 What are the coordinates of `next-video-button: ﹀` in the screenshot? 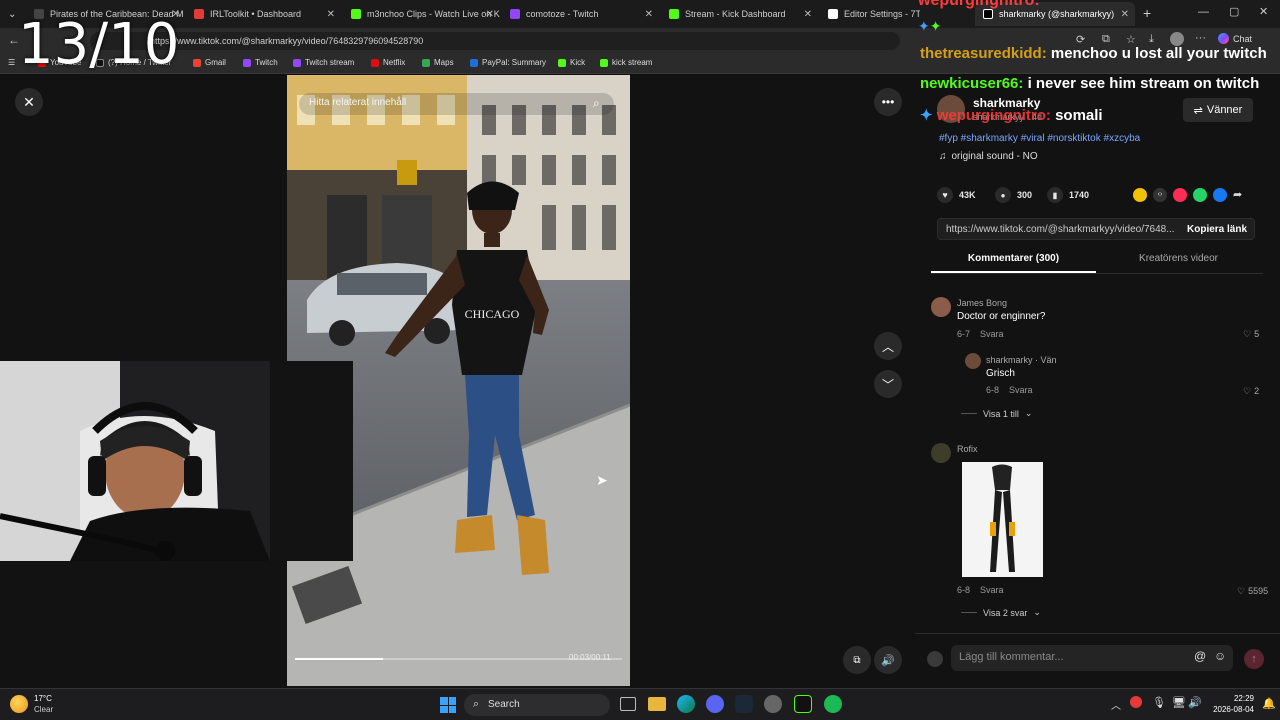 It's located at (888, 384).